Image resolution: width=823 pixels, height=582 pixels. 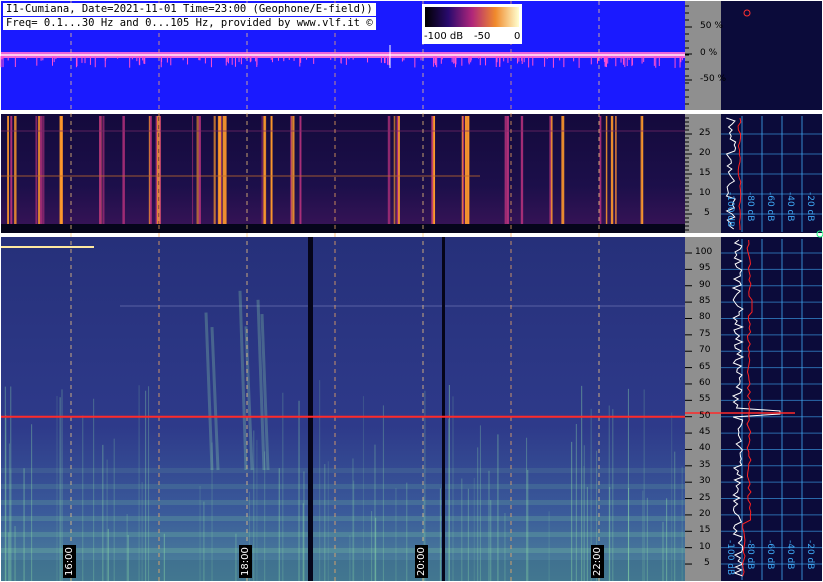 I want to click on high-tick-label: 5, so click(x=707, y=563).